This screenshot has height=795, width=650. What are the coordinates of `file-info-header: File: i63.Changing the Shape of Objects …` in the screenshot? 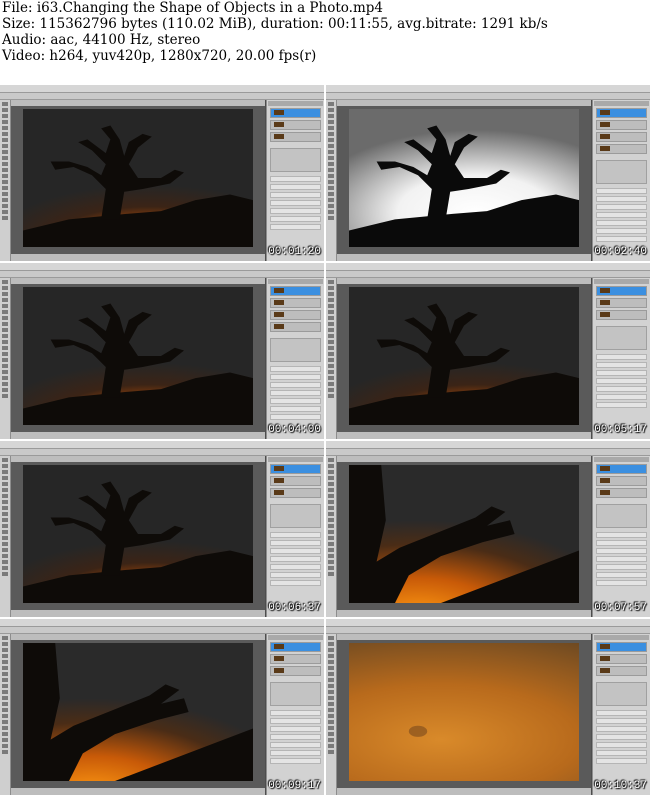 It's located at (325, 32).